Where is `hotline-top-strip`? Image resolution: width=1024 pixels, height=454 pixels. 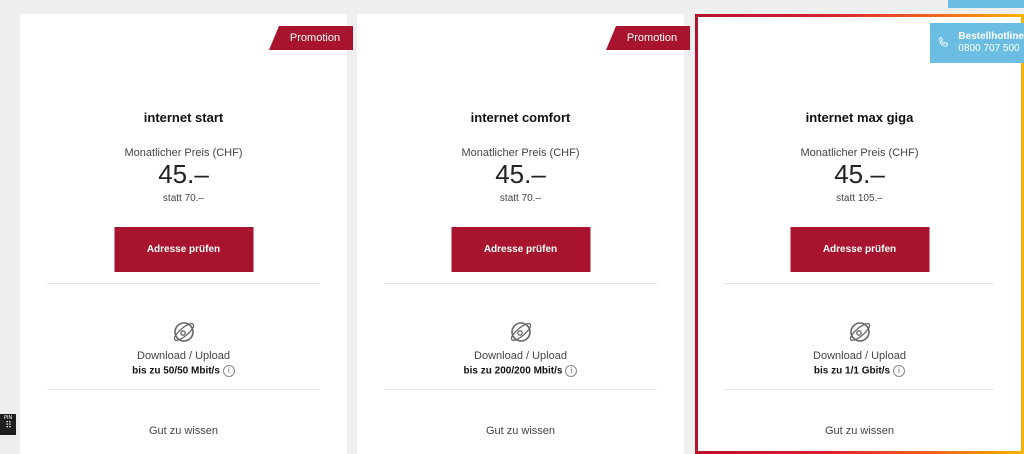 hotline-top-strip is located at coordinates (986, 4).